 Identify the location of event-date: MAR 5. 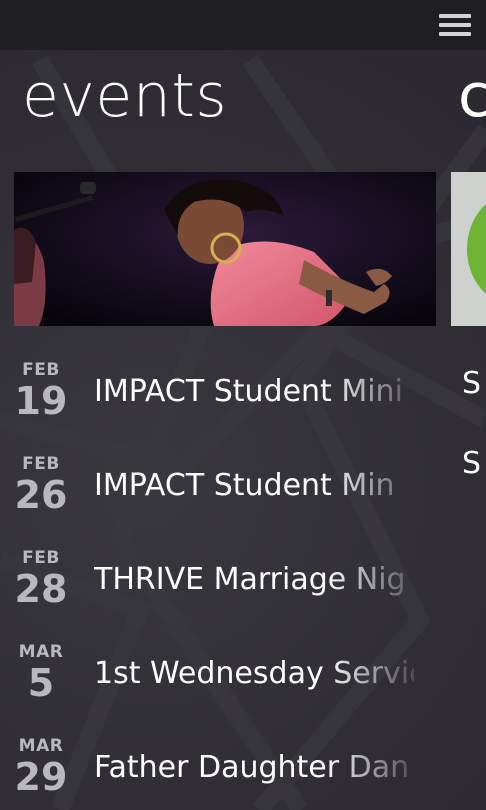
(41, 673).